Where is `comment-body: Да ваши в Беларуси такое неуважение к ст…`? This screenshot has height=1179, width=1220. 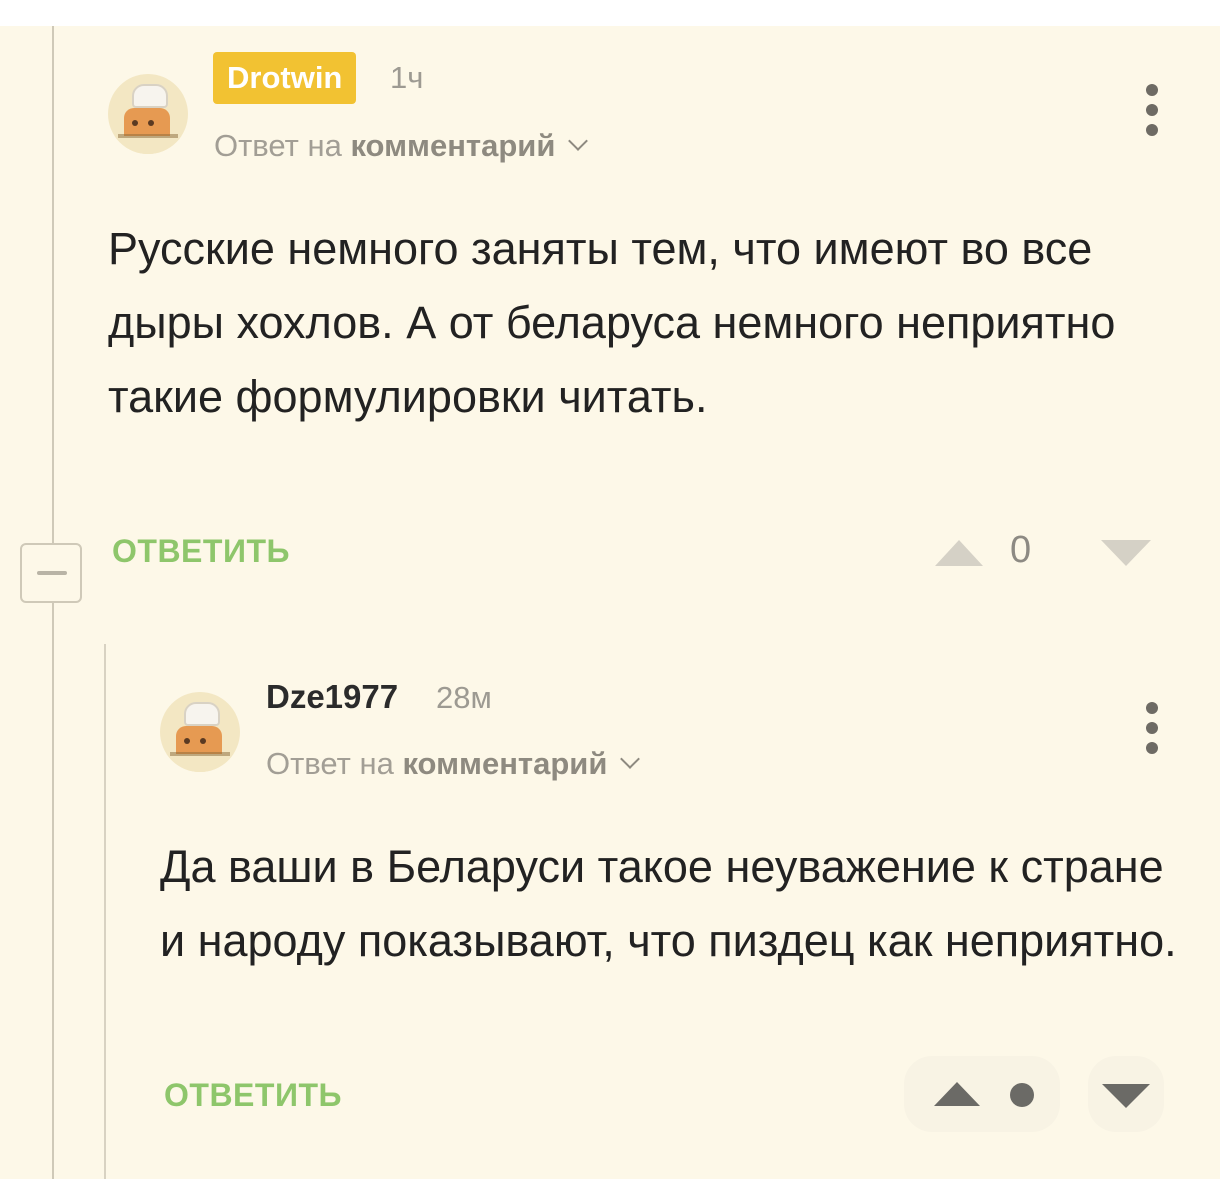
comment-body: Да ваши в Беларуси такое неуважение к ст… is located at coordinates (668, 903).